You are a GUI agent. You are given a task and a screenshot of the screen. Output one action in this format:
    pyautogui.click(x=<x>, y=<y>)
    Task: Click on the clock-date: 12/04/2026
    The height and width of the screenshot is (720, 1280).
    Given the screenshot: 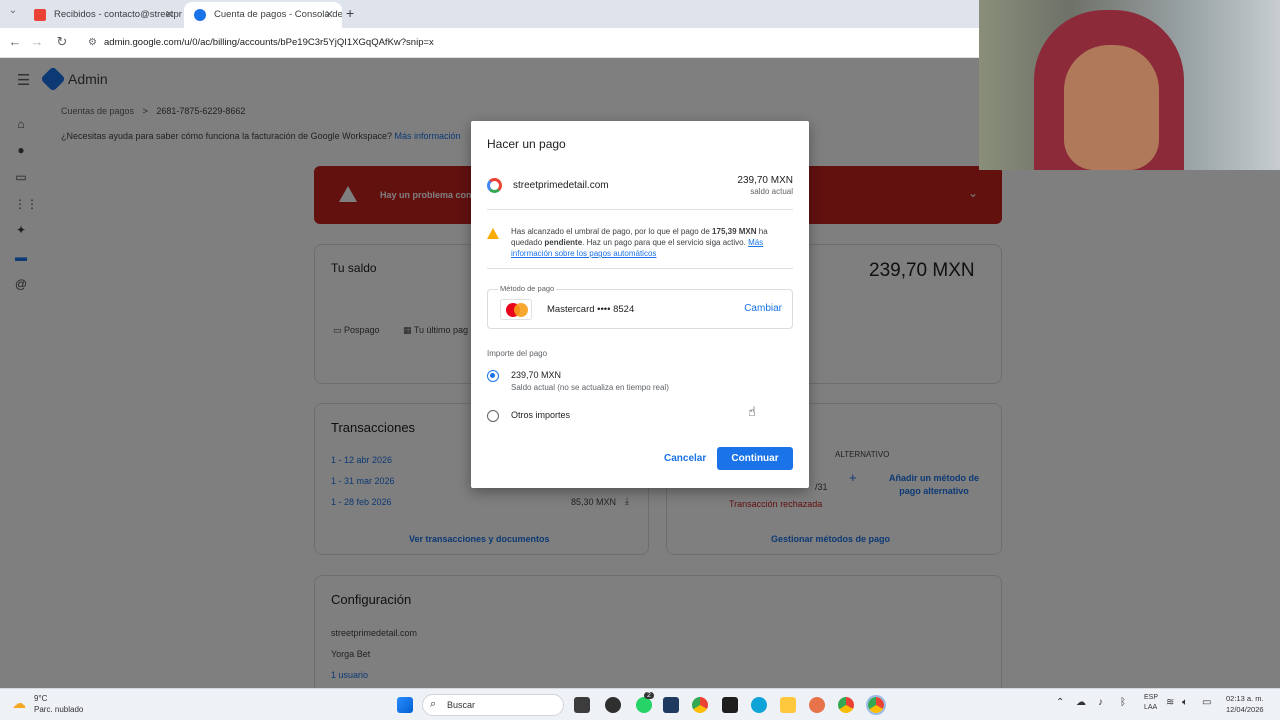 What is the action you would take?
    pyautogui.click(x=1245, y=709)
    